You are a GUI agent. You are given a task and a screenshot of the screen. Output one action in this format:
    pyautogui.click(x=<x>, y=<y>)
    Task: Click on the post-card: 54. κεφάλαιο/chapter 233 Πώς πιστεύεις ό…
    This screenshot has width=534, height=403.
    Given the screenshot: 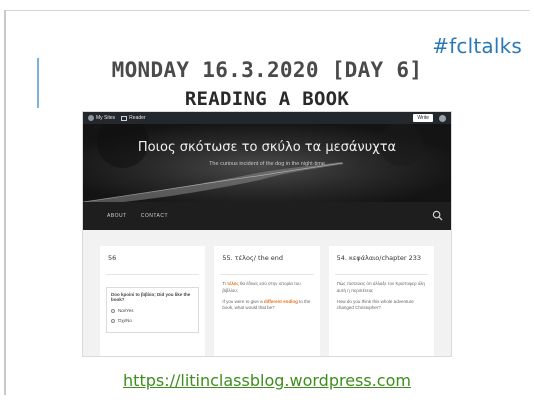 What is the action you would take?
    pyautogui.click(x=381, y=301)
    